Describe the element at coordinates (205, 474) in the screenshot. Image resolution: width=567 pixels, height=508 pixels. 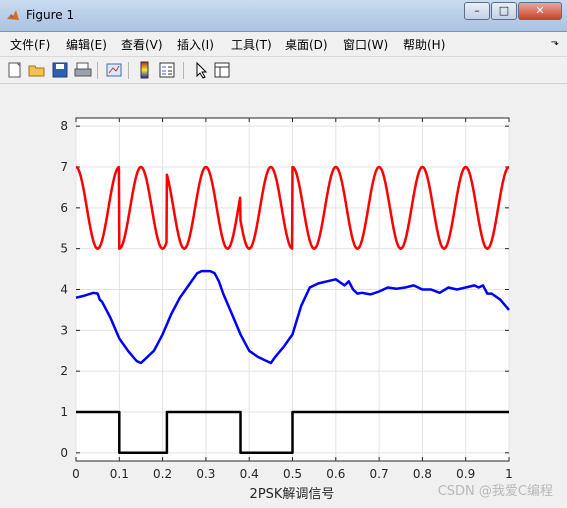
I see `x-tick-label: 0.3` at that location.